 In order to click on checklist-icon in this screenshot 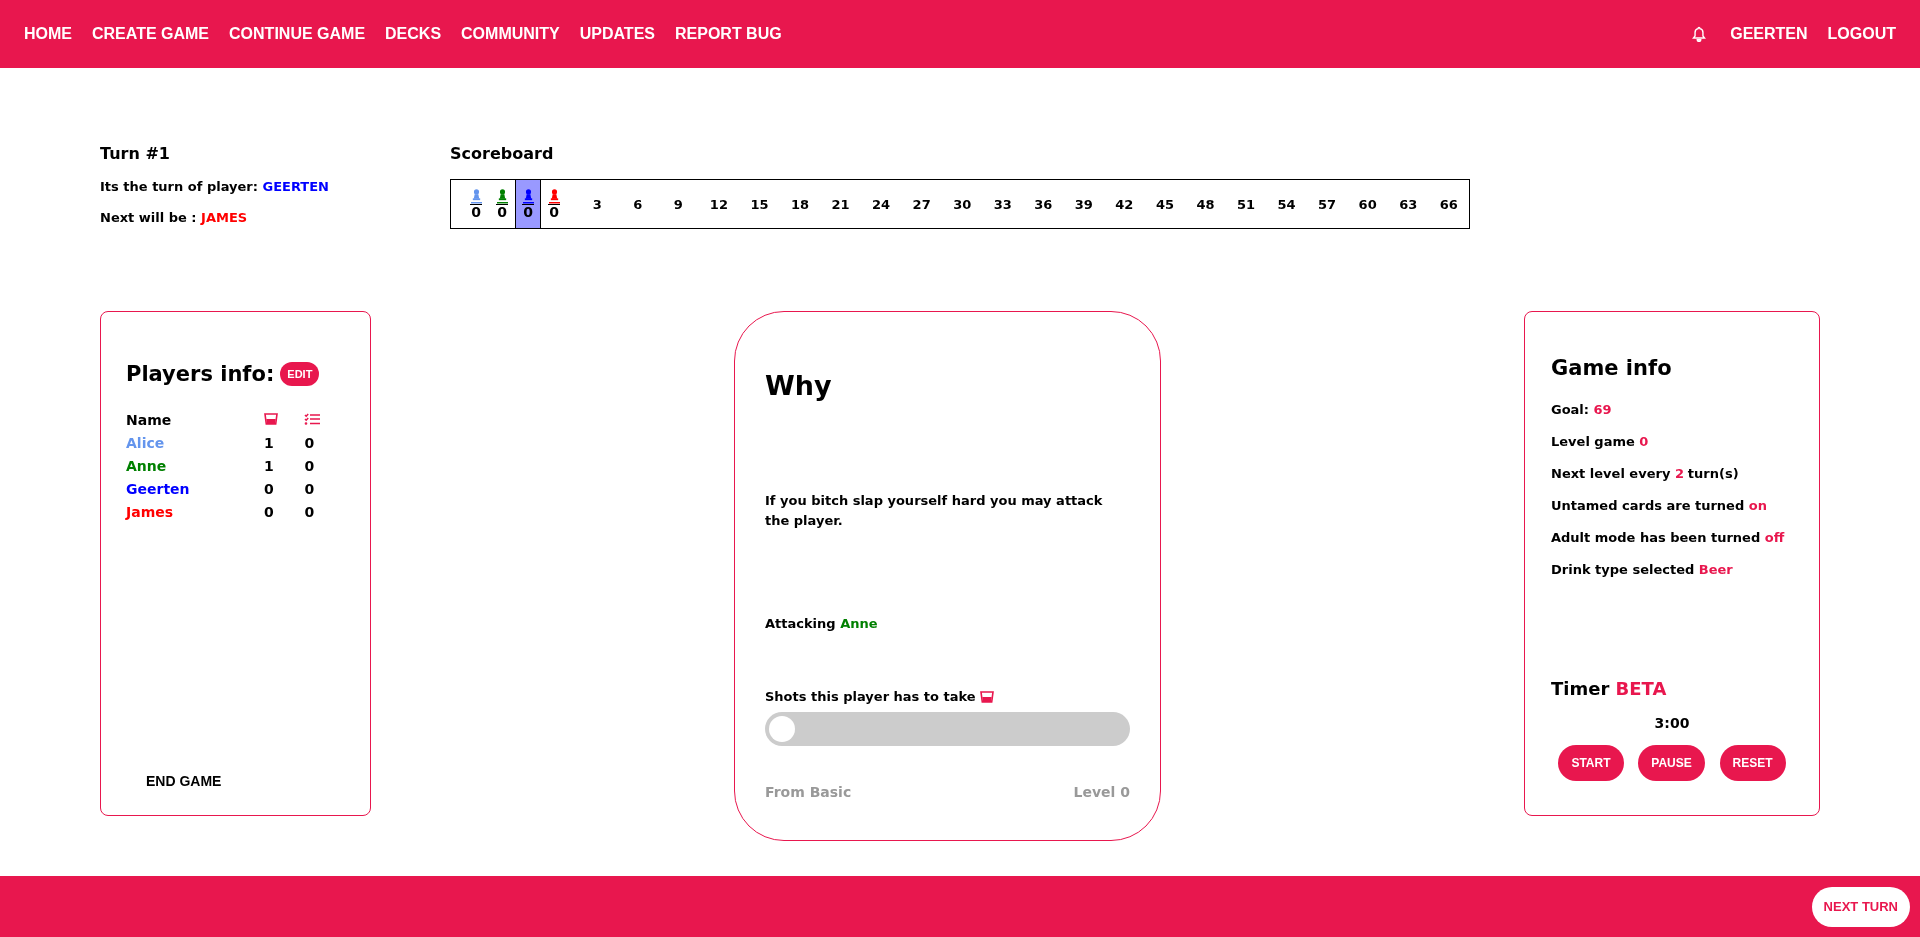, I will do `click(312, 418)`.